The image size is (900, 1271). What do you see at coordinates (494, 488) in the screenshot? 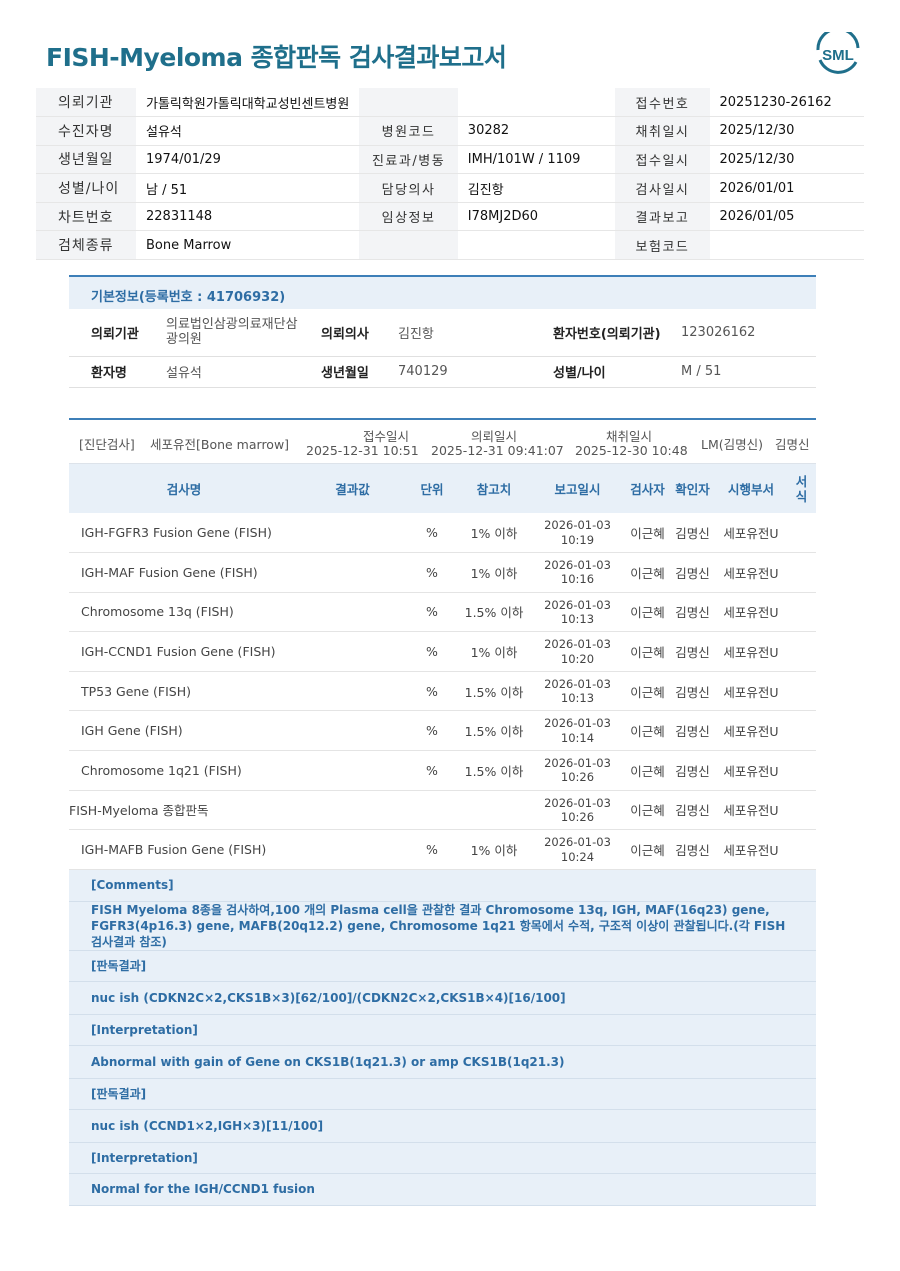
I see `col-ref: 참고치` at bounding box center [494, 488].